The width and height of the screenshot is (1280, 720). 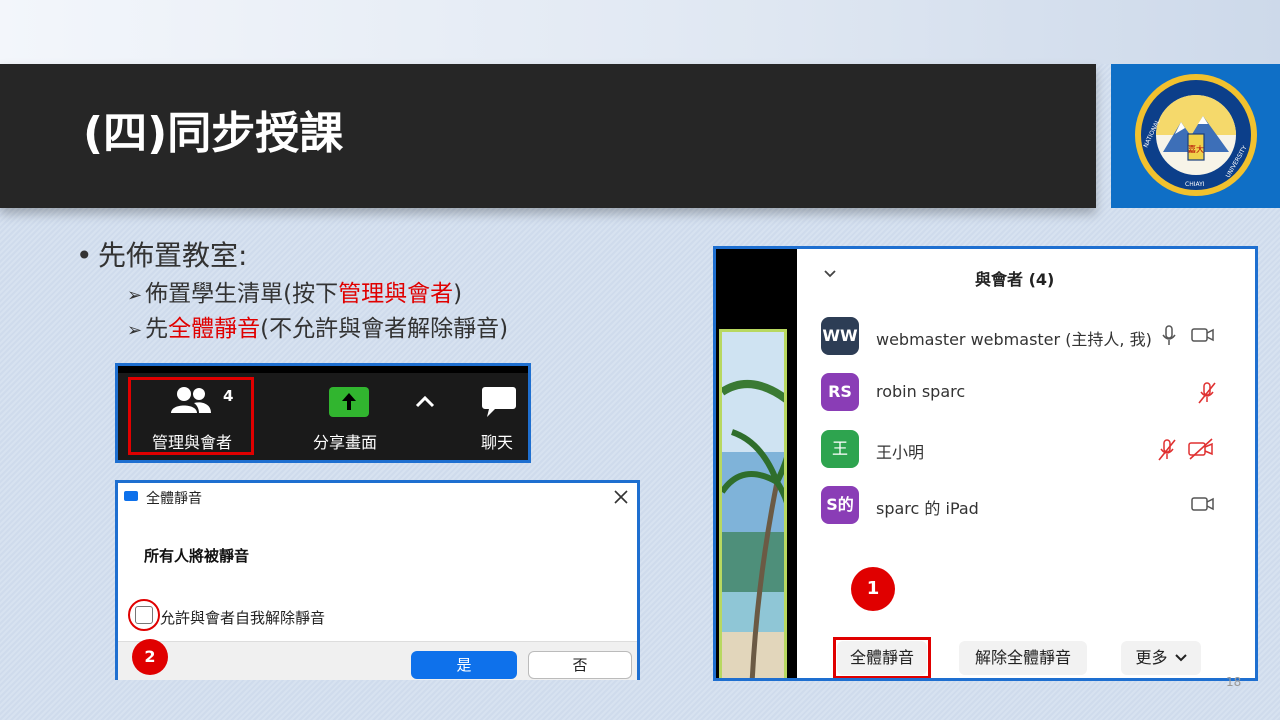 I want to click on sub-bullet-1: ➢ 佈置學生清單(按下管理與會者), so click(x=294, y=294).